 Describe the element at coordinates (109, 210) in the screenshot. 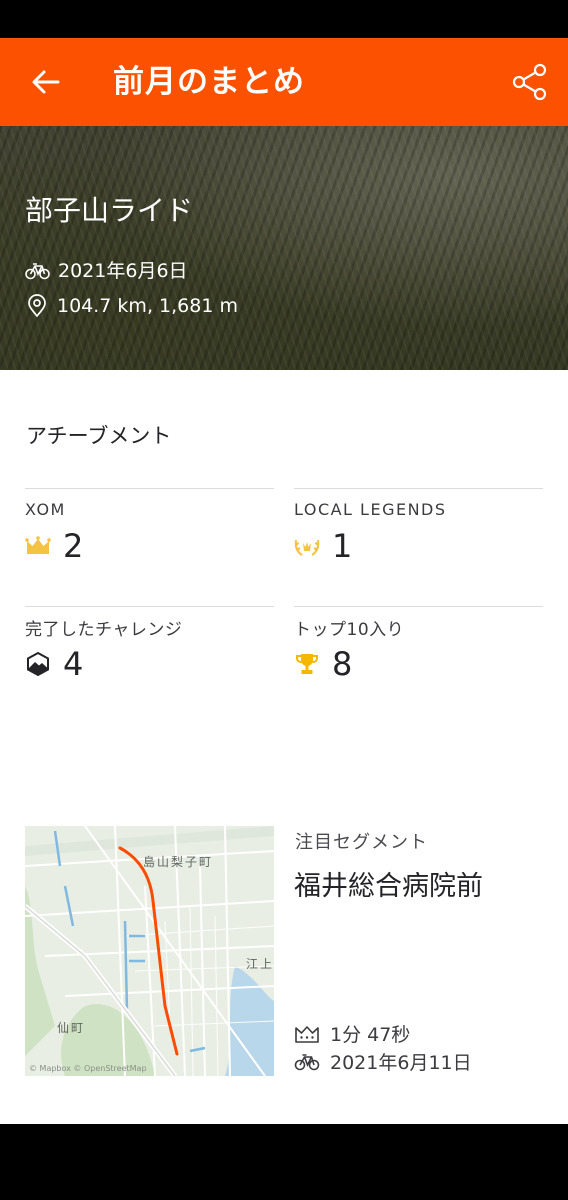

I see `activity-name: 部子山ライド` at that location.